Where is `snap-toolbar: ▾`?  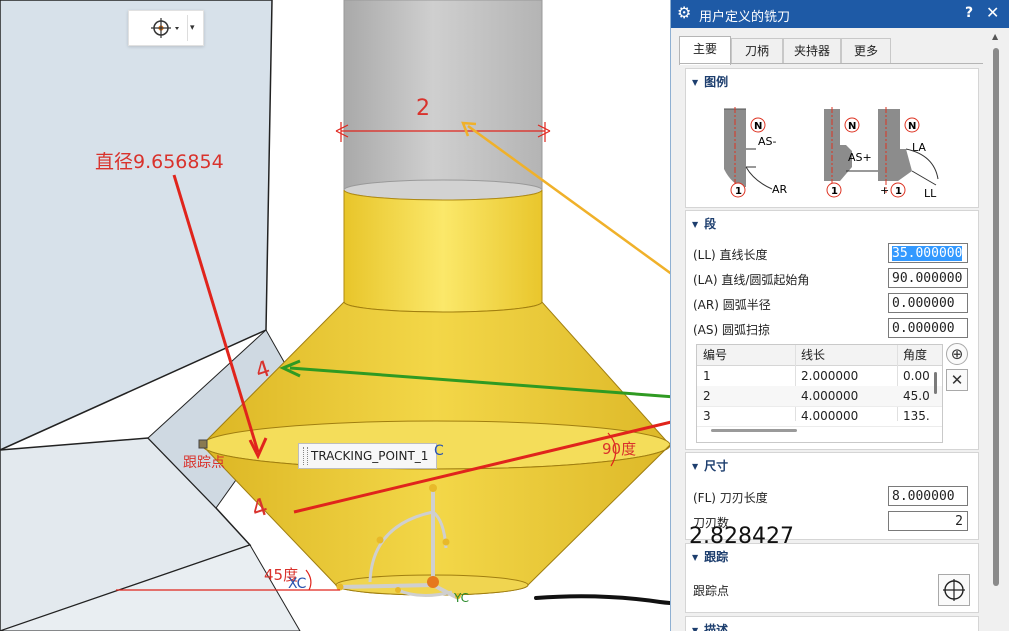
snap-toolbar: ▾ is located at coordinates (166, 28).